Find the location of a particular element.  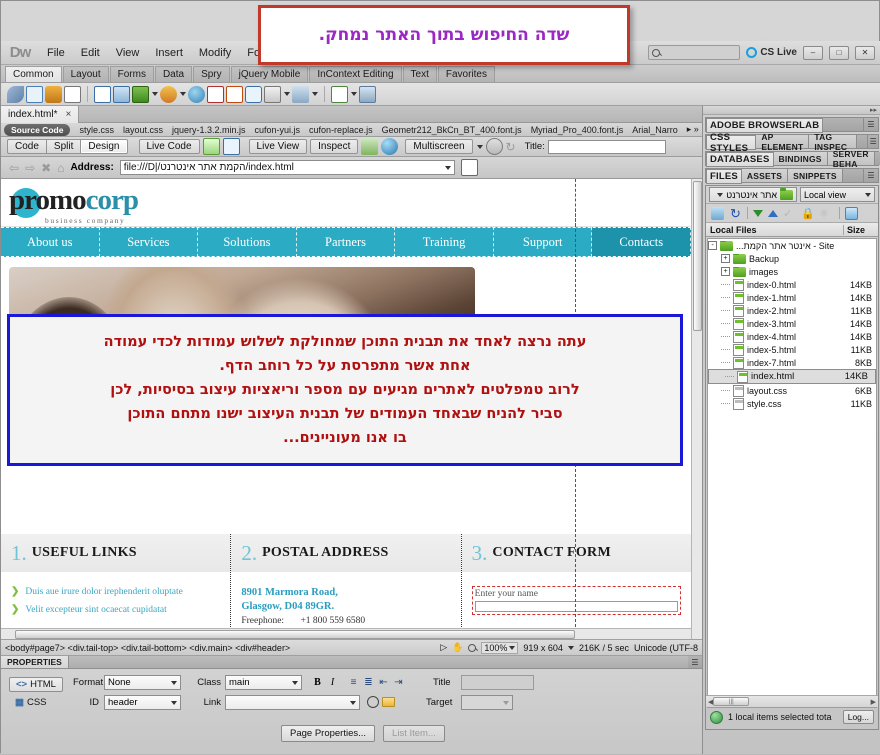

close-button: ✕ is located at coordinates (865, 52).